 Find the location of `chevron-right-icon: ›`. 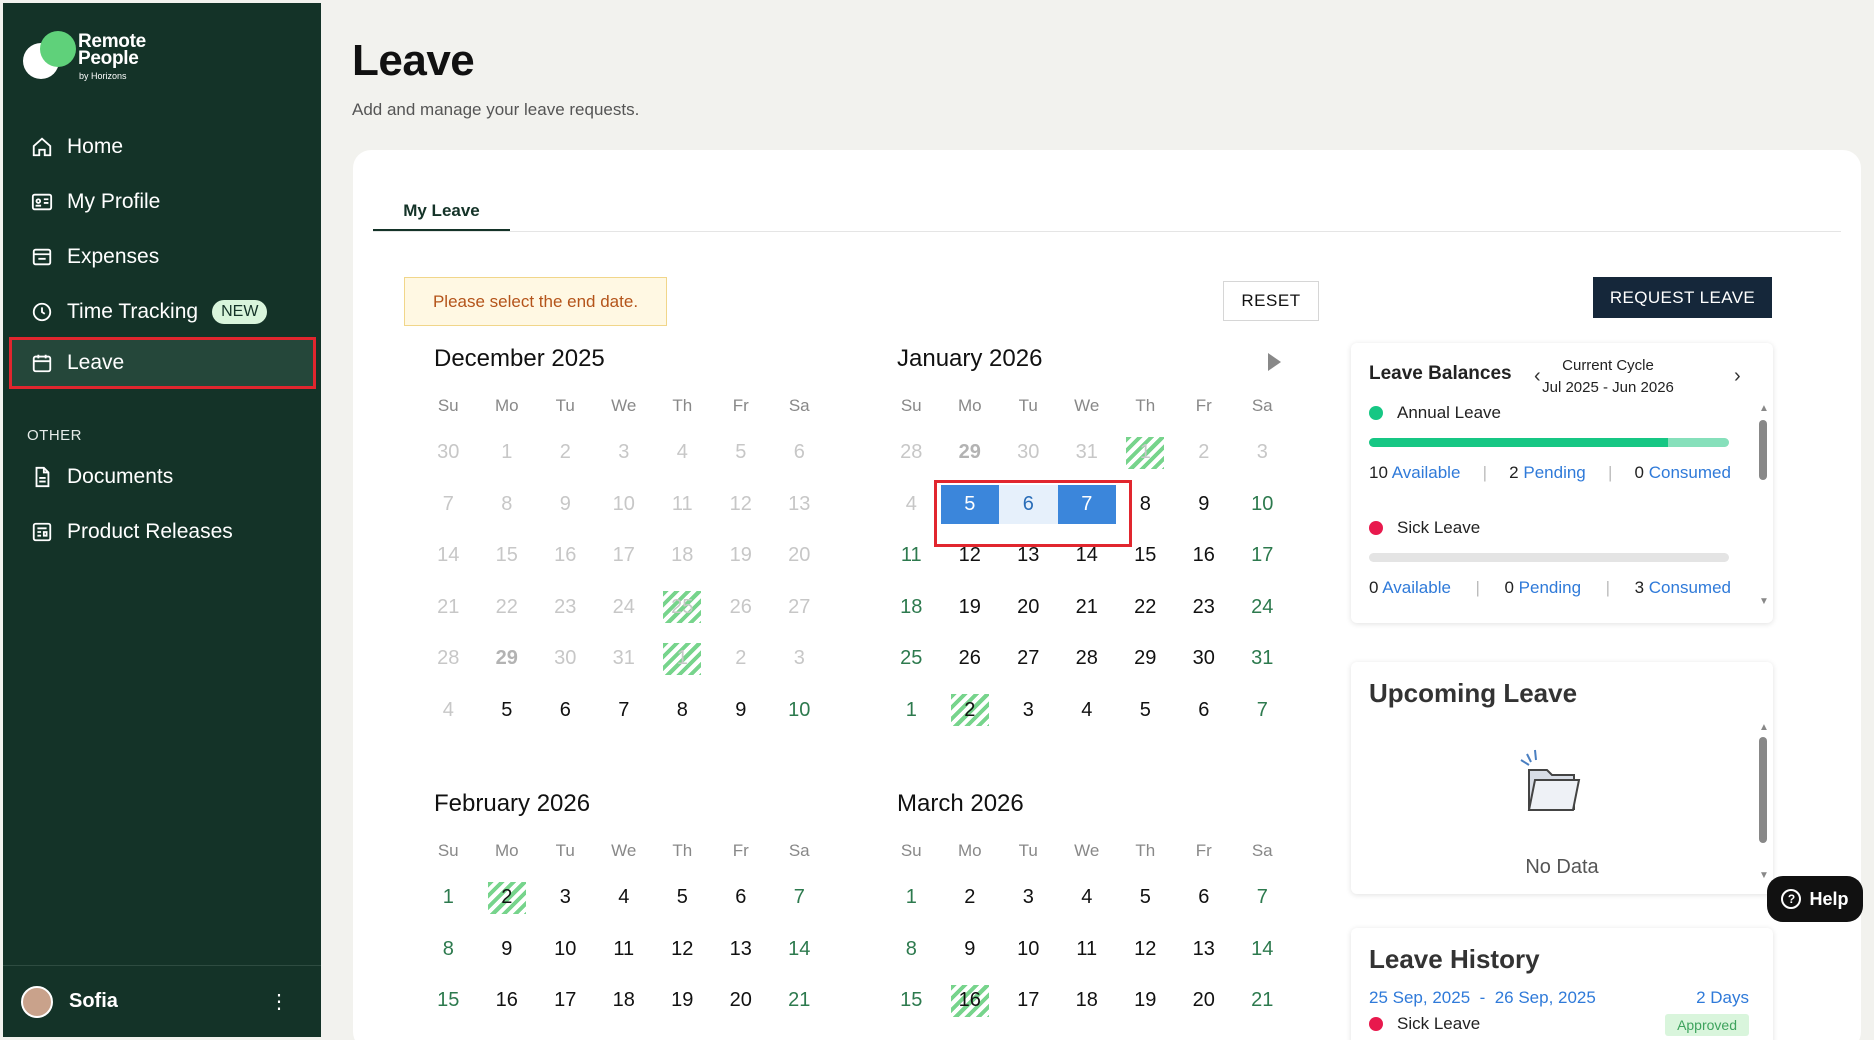

chevron-right-icon: › is located at coordinates (1737, 376).